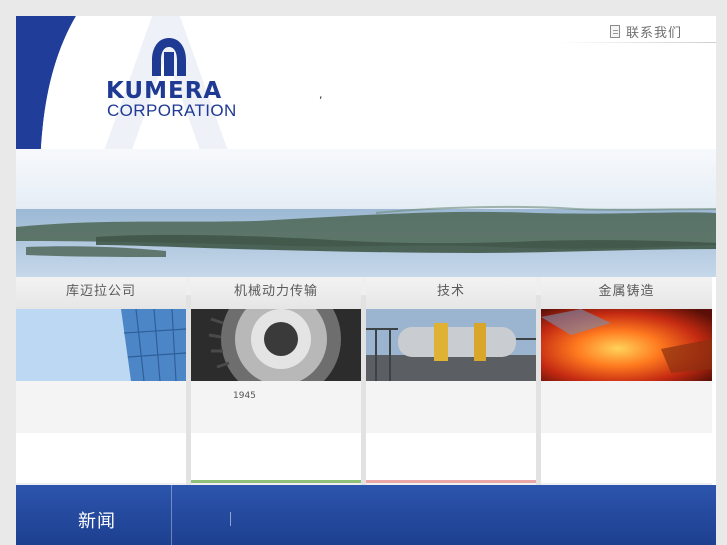 This screenshot has height=545, width=727. I want to click on news-title: 新闻, so click(97, 520).